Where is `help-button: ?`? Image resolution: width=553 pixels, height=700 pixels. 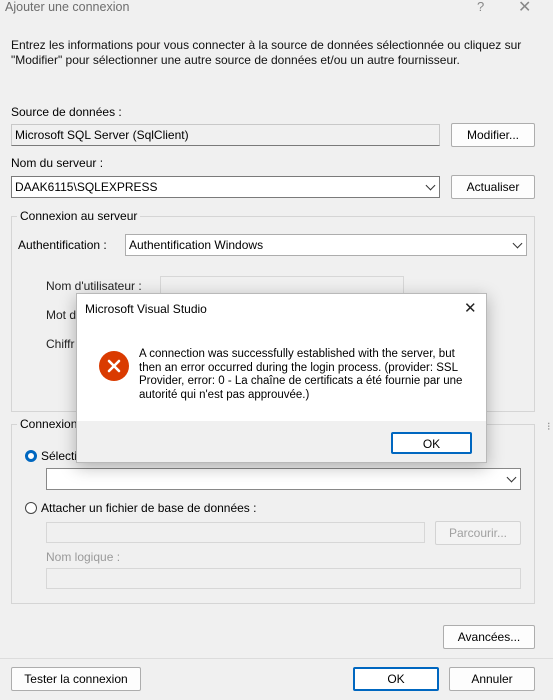 help-button: ? is located at coordinates (480, 7).